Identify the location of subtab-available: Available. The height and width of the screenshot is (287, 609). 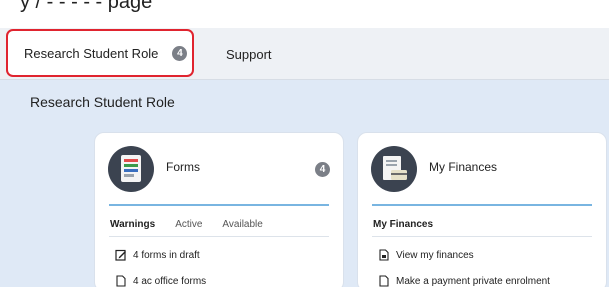
(242, 224).